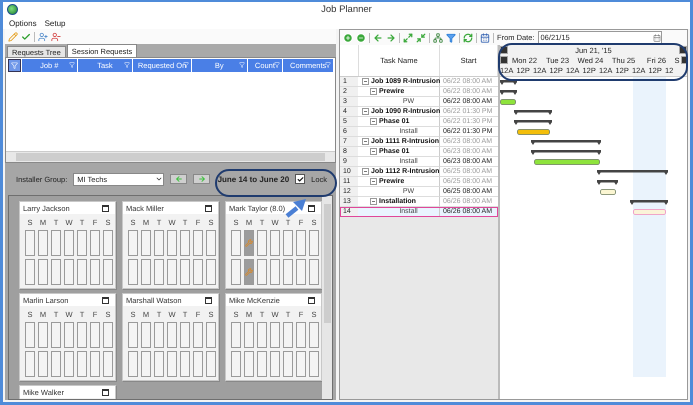 The width and height of the screenshot is (693, 405). What do you see at coordinates (43, 37) in the screenshot?
I see `person-add-icon` at bounding box center [43, 37].